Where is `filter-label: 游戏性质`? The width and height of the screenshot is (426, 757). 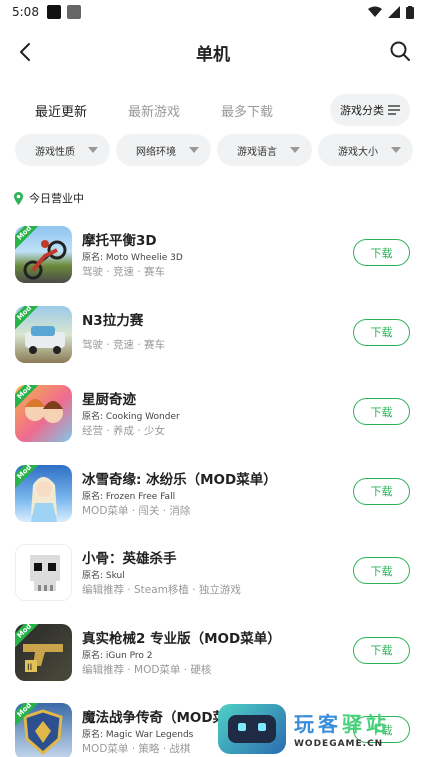 filter-label: 游戏性质 is located at coordinates (55, 152).